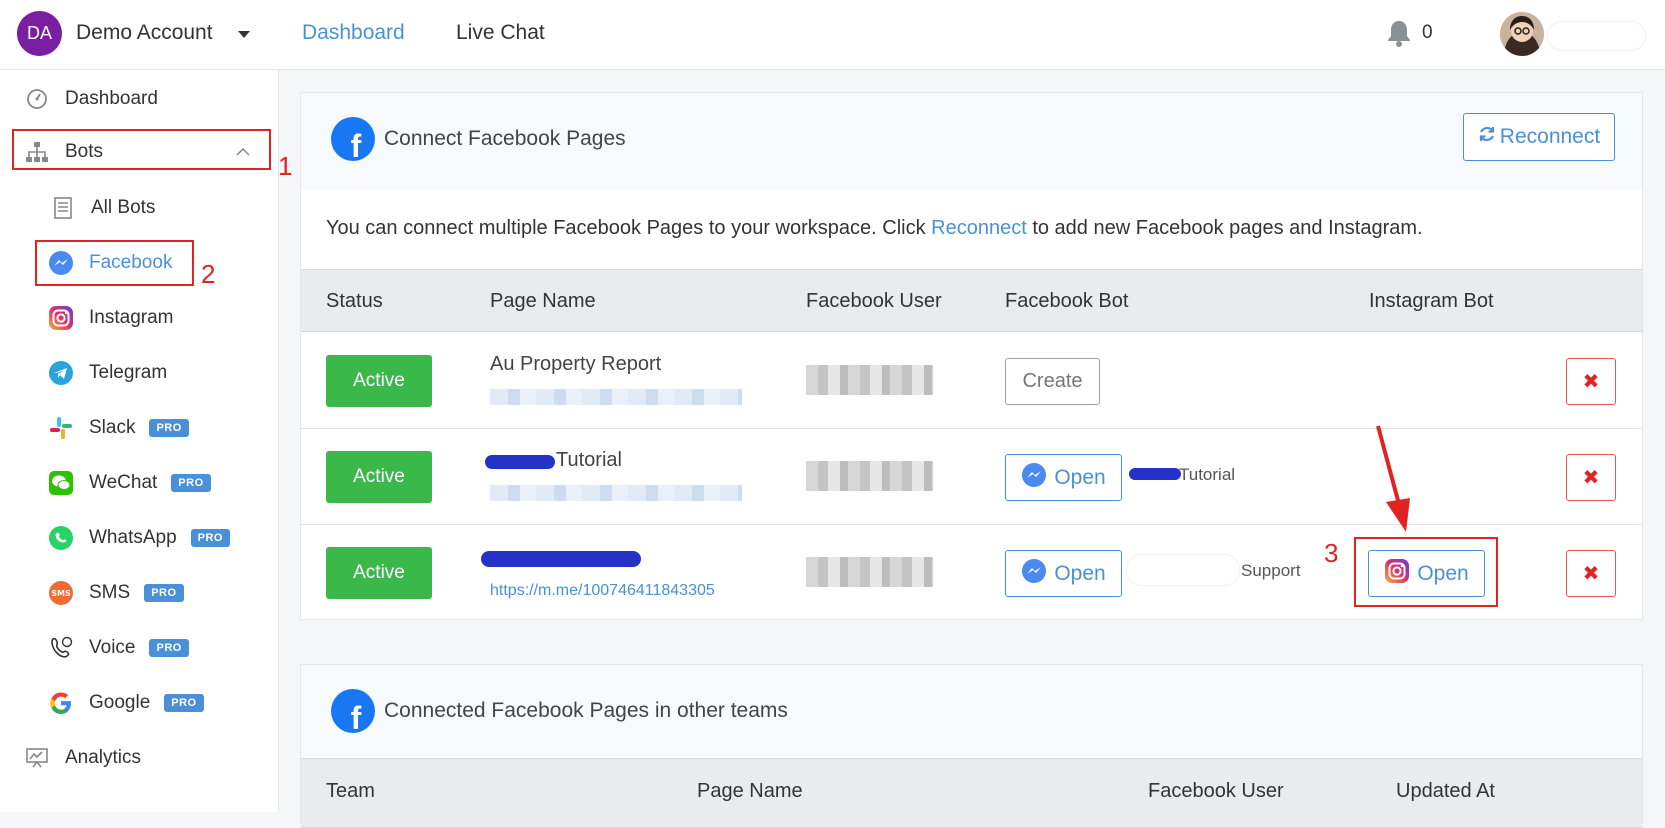 Image resolution: width=1665 pixels, height=828 pixels. I want to click on sidebar-item-analytics: Analytics, so click(82, 758).